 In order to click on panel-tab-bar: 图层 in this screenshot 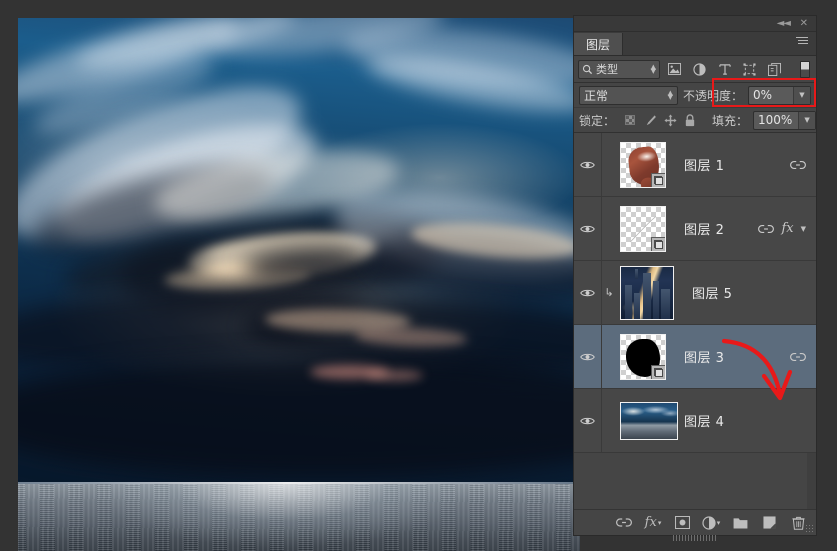, I will do `click(695, 44)`.